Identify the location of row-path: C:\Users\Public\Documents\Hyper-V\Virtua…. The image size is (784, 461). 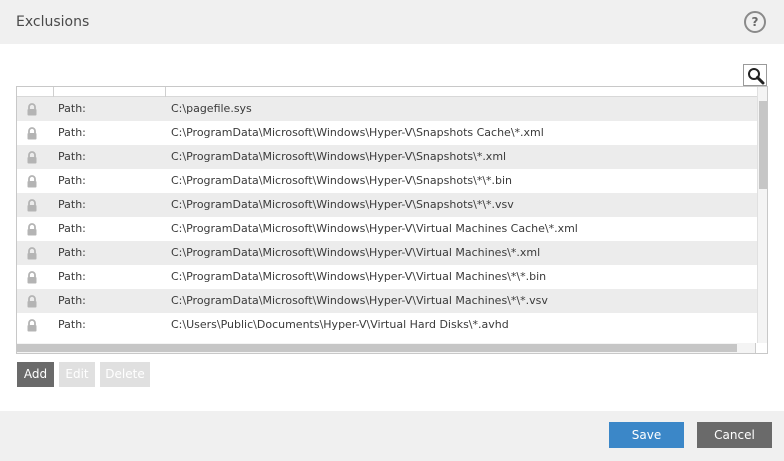
(340, 324).